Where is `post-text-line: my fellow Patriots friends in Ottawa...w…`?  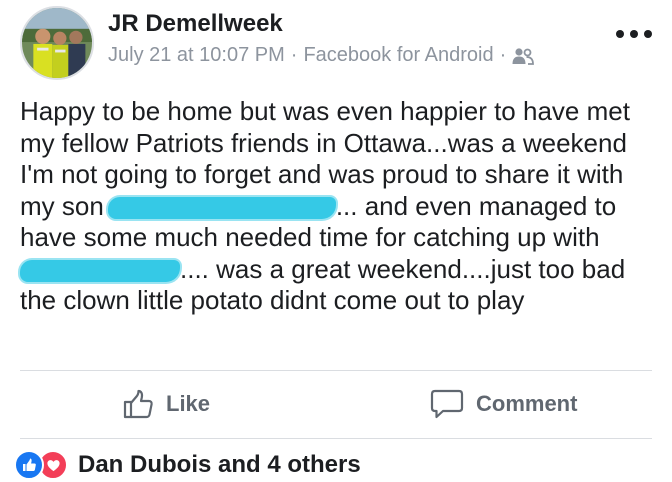 post-text-line: my fellow Patriots friends in Ottawa...w… is located at coordinates (340, 144).